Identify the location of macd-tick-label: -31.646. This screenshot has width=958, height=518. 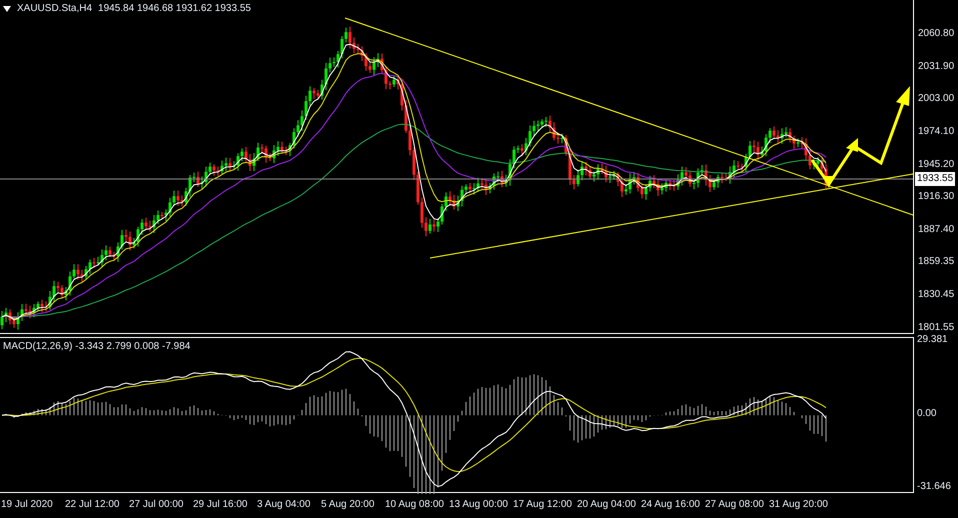
(934, 487).